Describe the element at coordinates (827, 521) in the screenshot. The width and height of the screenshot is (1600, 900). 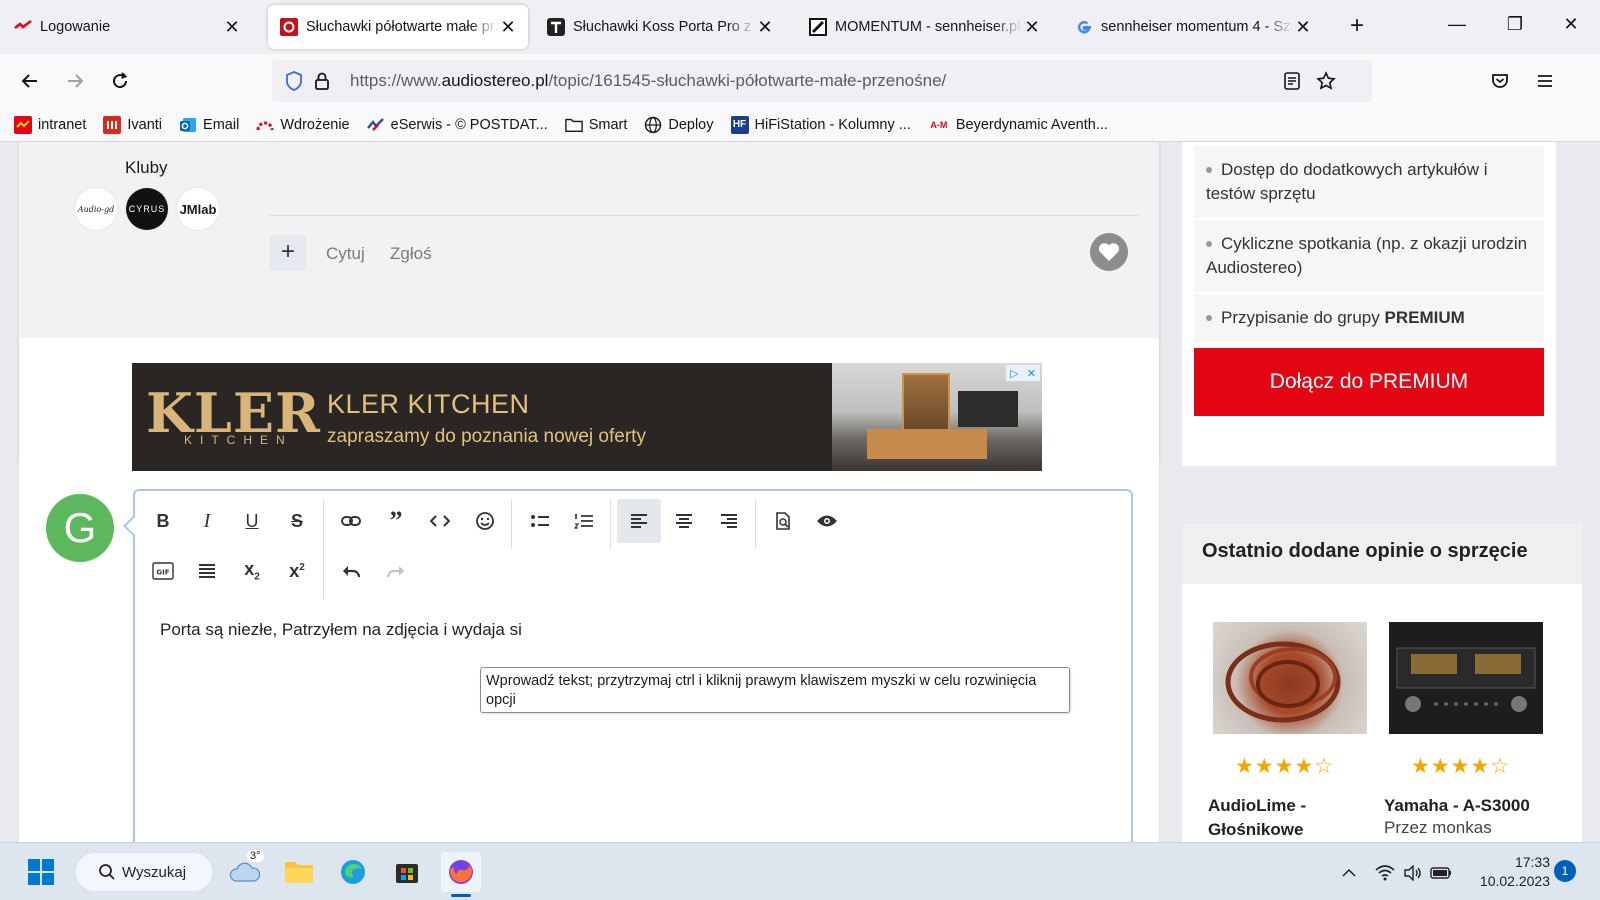
I see `show-preview-button` at that location.